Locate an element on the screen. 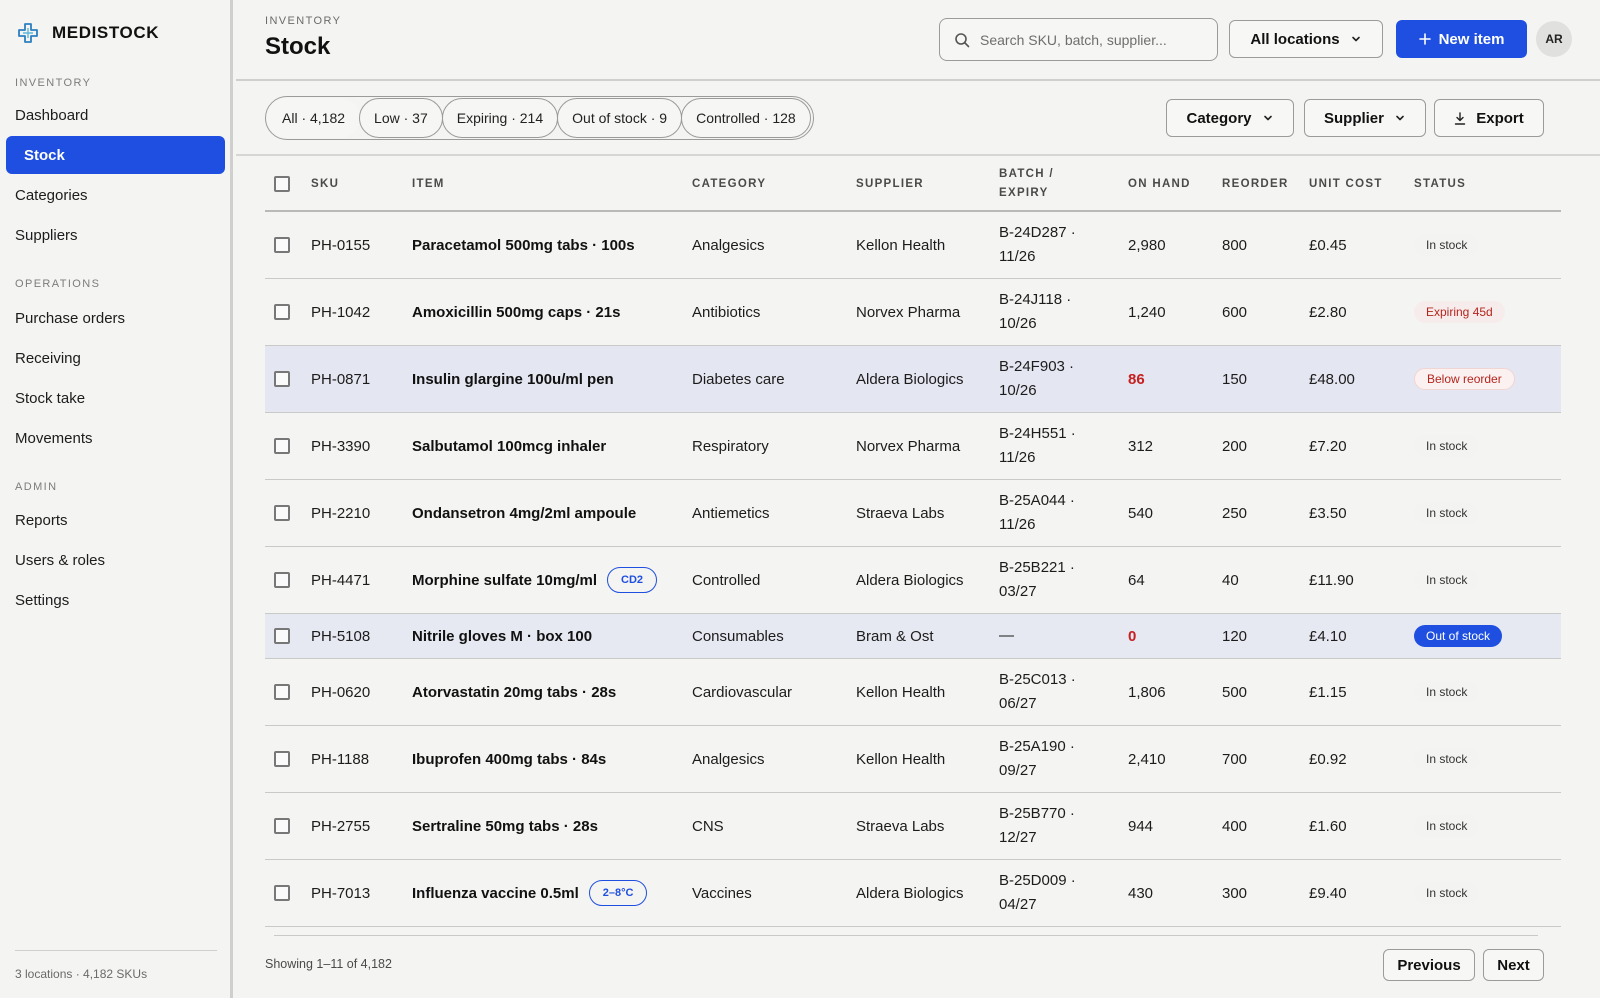  item-name: Ibuprofen 400mg tabs · 84s is located at coordinates (509, 759).